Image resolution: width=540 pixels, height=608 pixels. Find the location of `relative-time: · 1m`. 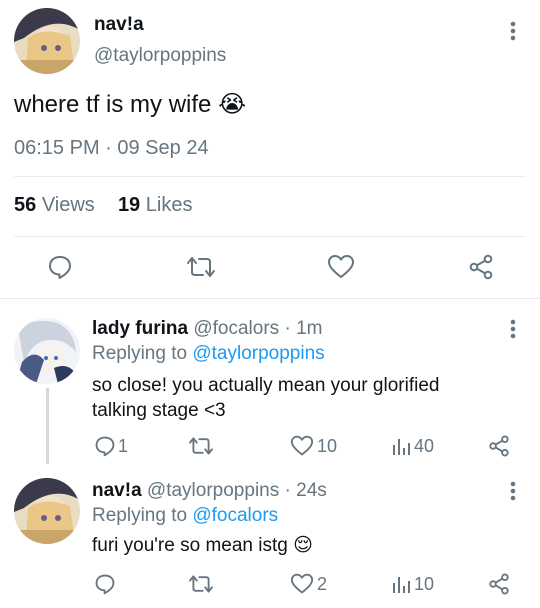

relative-time: · 1m is located at coordinates (303, 328).